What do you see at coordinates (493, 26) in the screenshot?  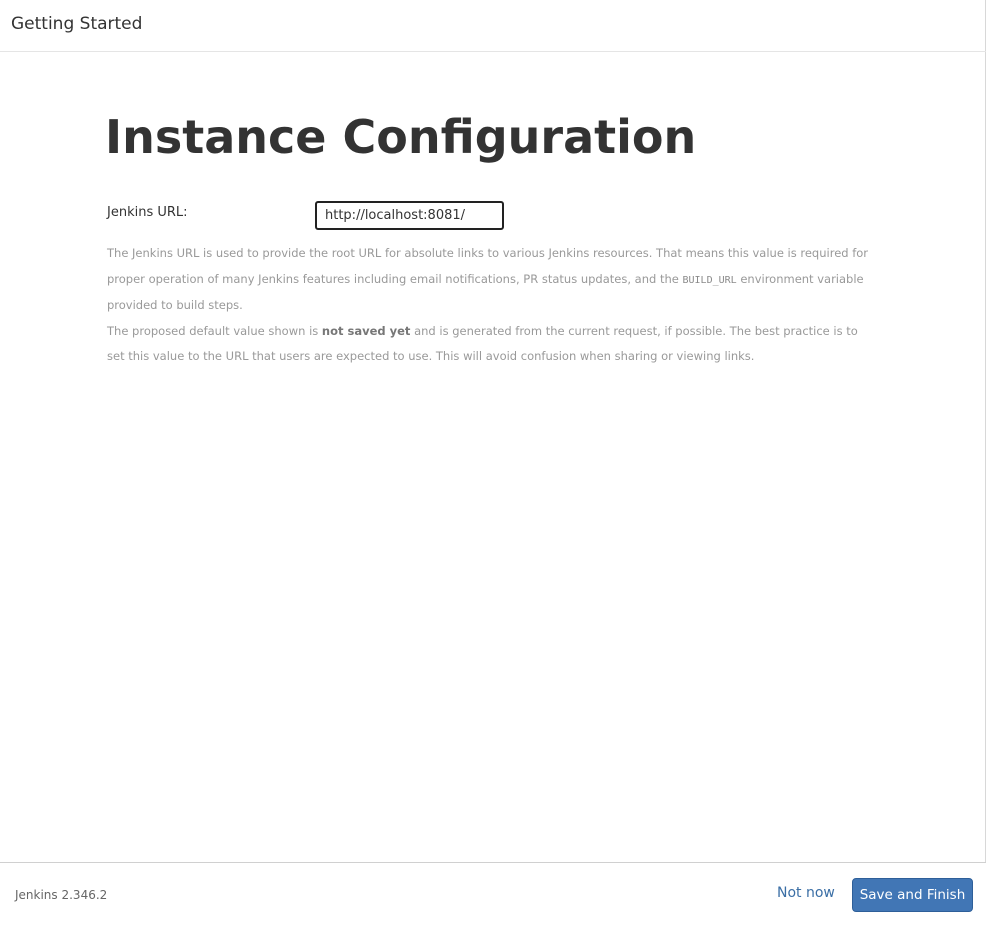 I see `dialog-header: Getting Started` at bounding box center [493, 26].